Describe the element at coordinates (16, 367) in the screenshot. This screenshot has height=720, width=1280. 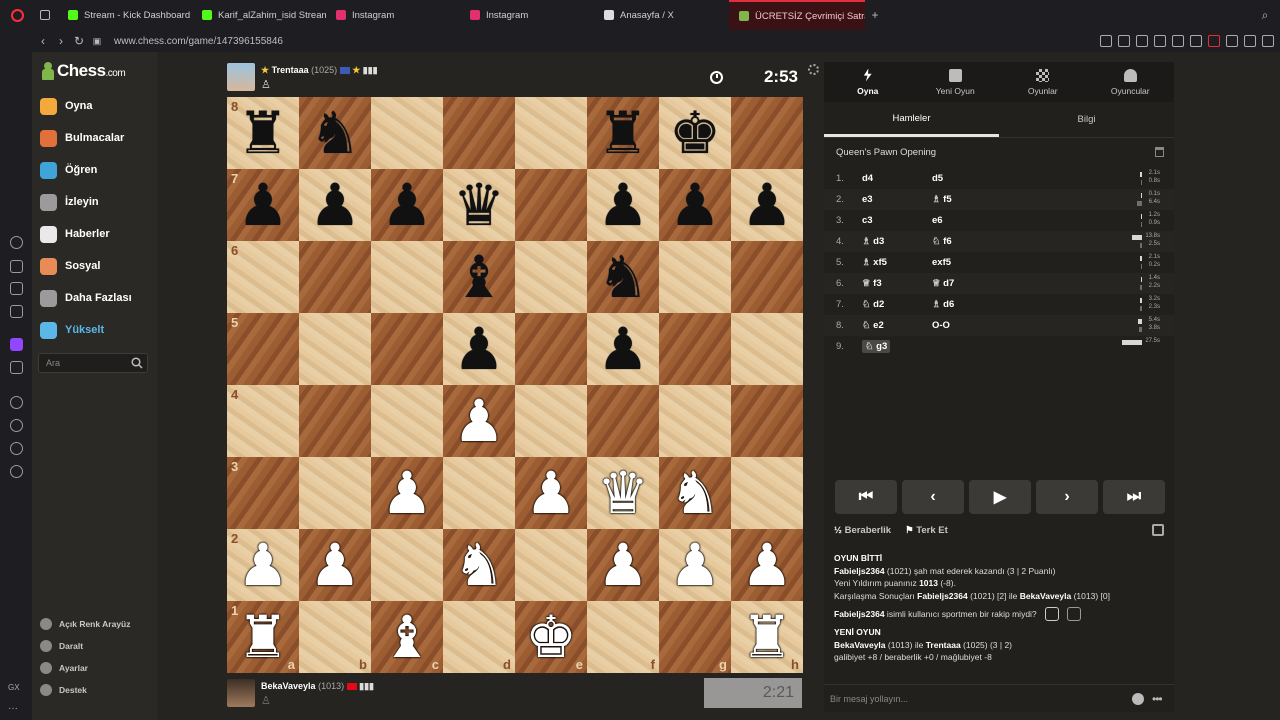
I see `x-twitter-icon` at that location.